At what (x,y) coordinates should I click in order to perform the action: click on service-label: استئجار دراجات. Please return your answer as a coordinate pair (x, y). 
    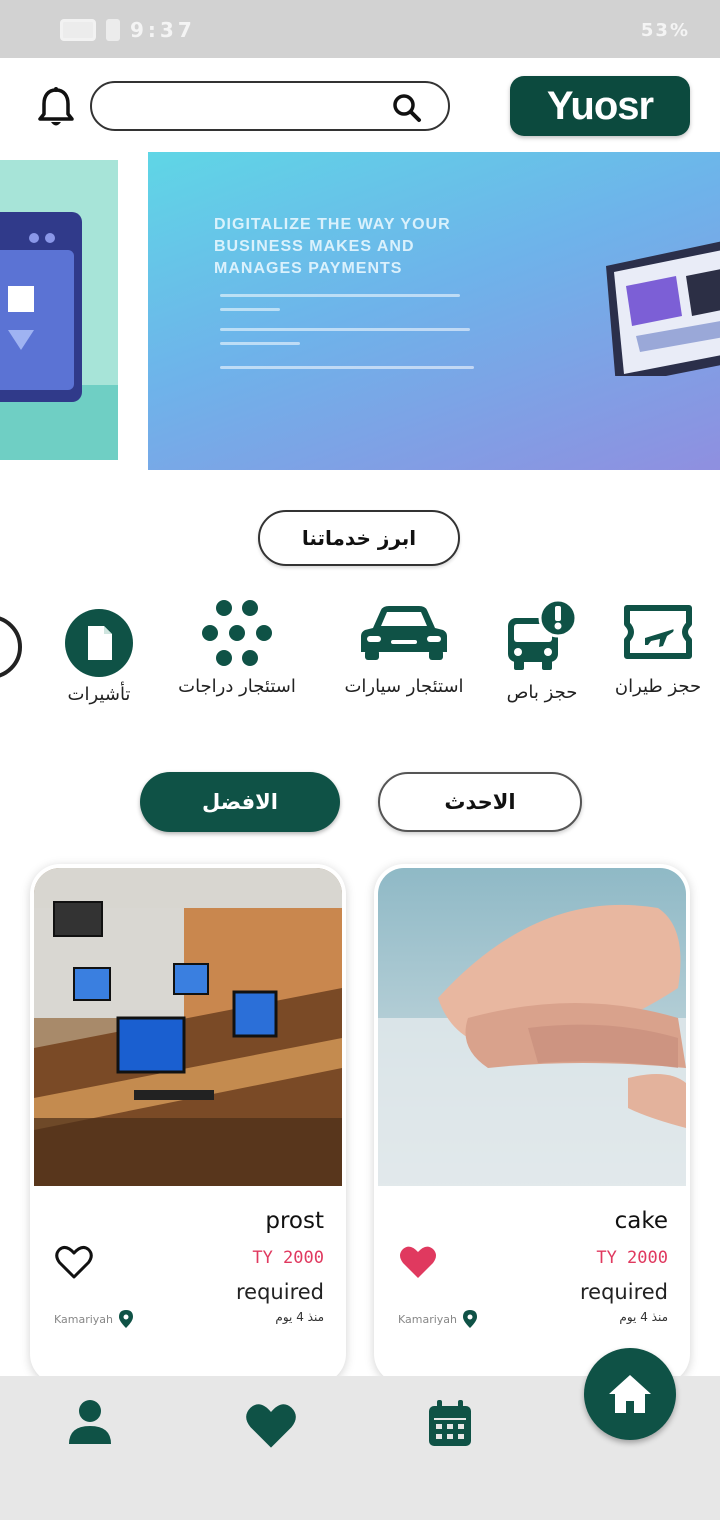
    Looking at the image, I should click on (237, 686).